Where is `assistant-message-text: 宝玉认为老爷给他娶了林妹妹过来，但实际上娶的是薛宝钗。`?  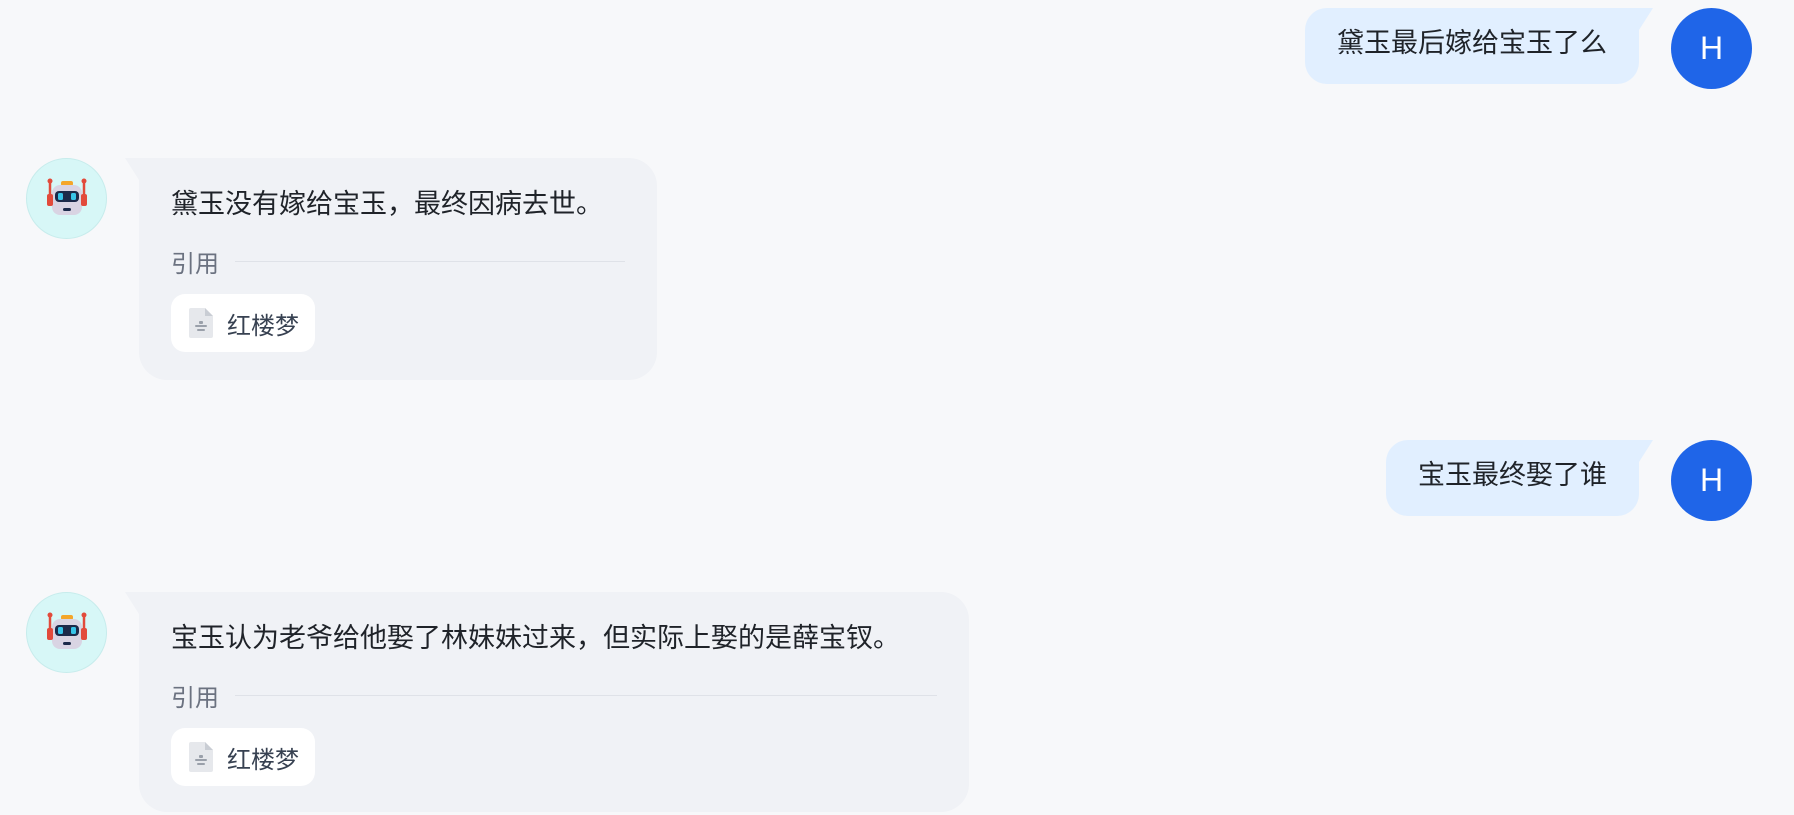 assistant-message-text: 宝玉认为老爷给他娶了林妹妹过来，但实际上娶的是薛宝钗。 is located at coordinates (535, 638).